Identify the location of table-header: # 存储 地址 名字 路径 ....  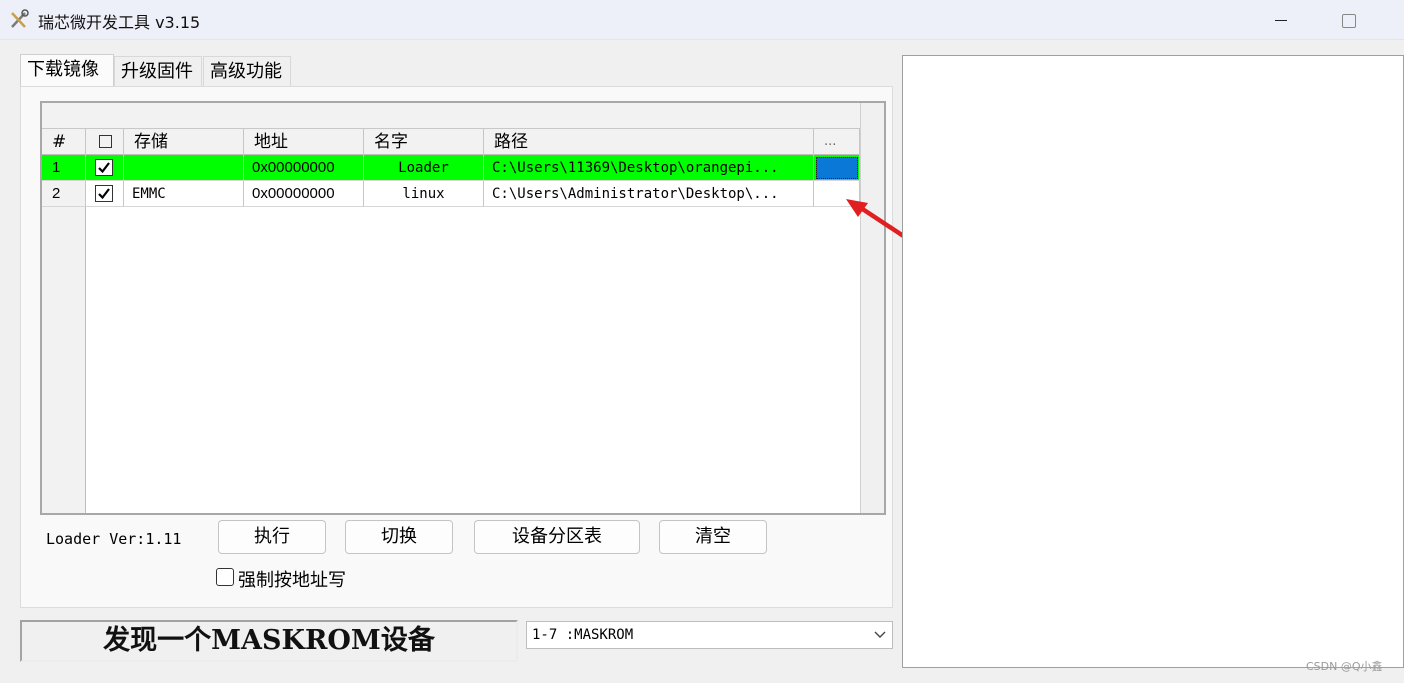
(451, 142).